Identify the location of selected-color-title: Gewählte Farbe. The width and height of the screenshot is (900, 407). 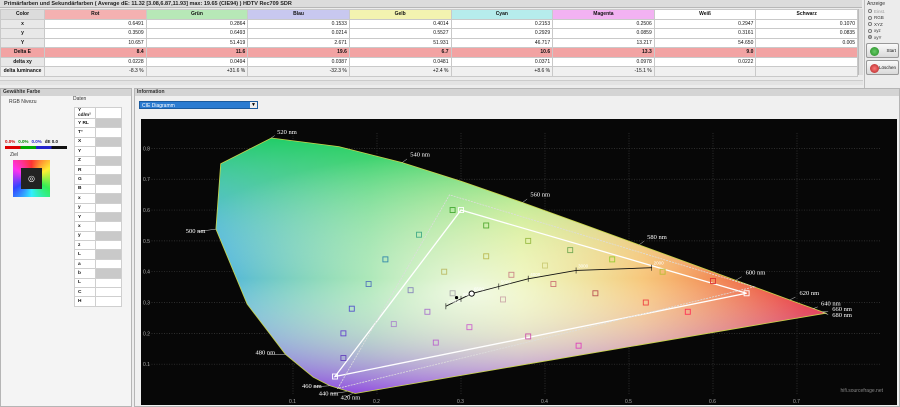
(66, 92).